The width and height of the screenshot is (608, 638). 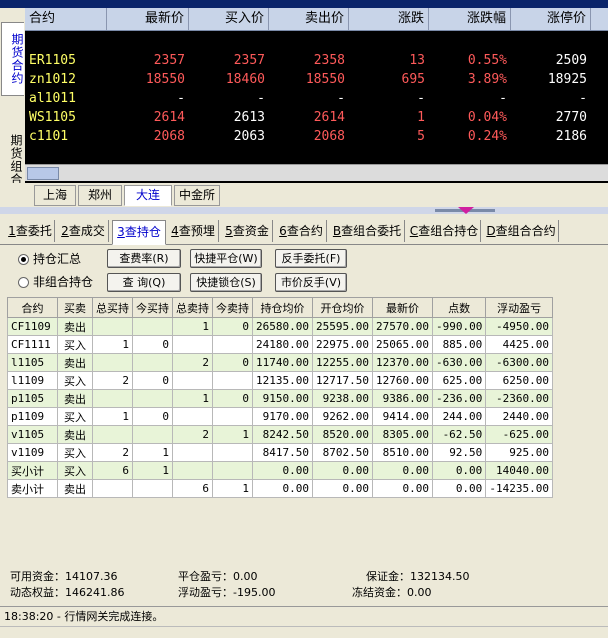 What do you see at coordinates (571, 117) in the screenshot?
I see `quote-limit-up: 2770` at bounding box center [571, 117].